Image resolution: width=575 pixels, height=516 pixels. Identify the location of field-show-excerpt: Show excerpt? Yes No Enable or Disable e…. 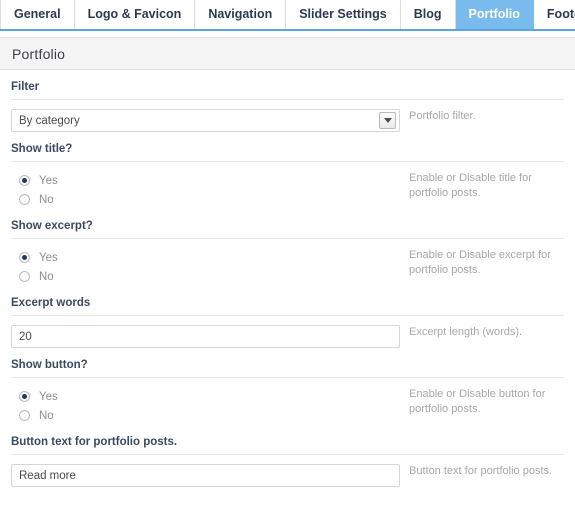
(287, 247).